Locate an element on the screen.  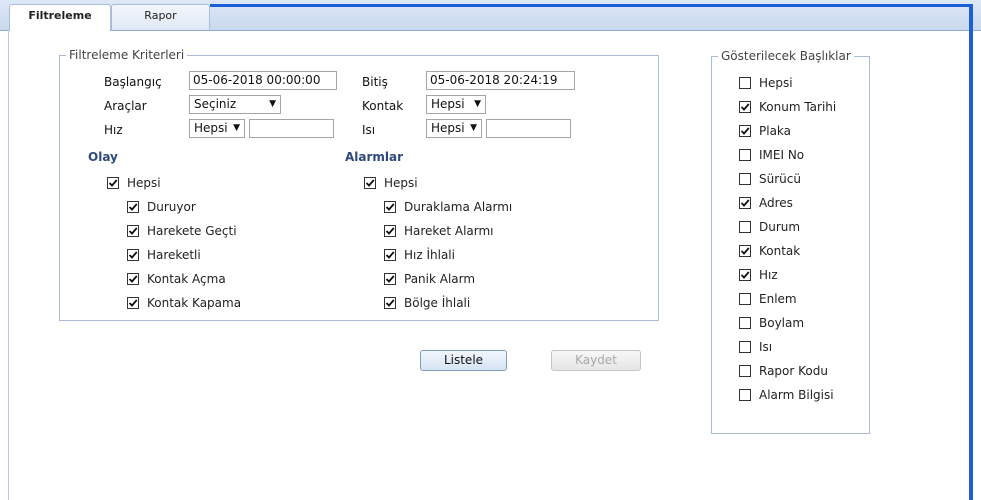
checkbox-label: Panik Alarm is located at coordinates (440, 279).